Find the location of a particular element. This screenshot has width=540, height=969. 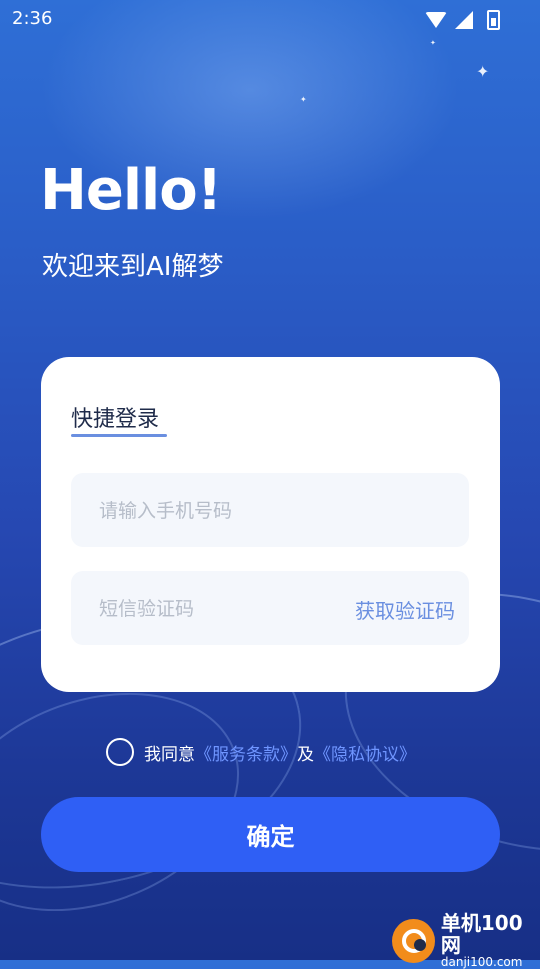

code-field: 获取验证码 is located at coordinates (270, 609).